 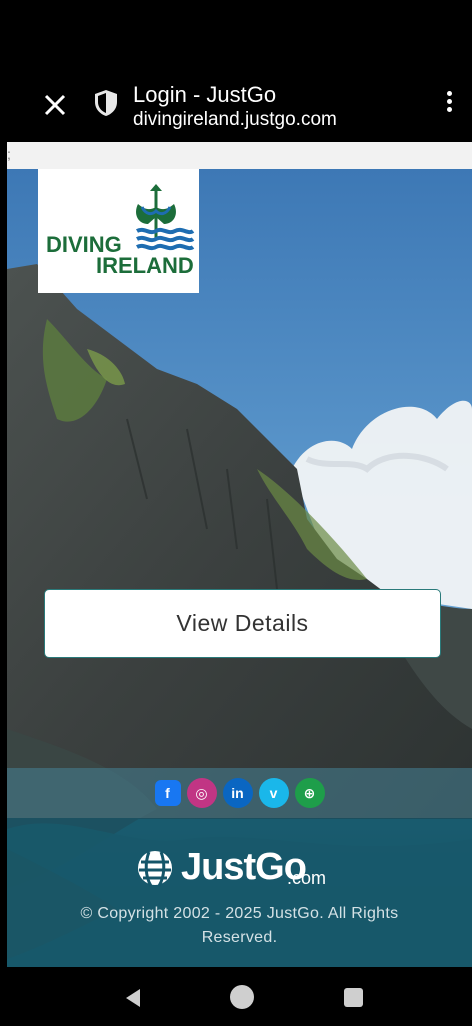 I want to click on back-icon, so click(x=133, y=1000).